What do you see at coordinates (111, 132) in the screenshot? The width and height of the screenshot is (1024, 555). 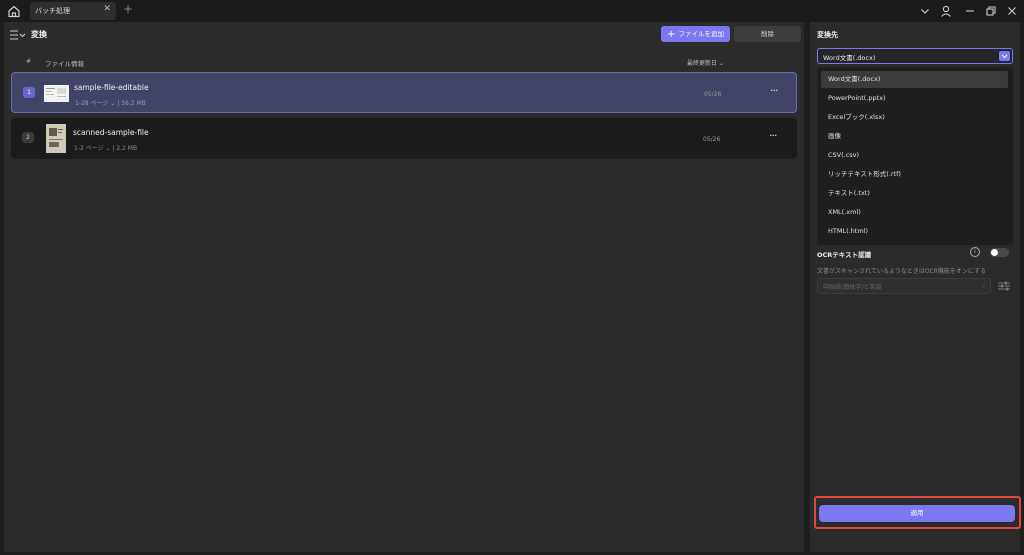 I see `file-name: scanned-sample-file` at bounding box center [111, 132].